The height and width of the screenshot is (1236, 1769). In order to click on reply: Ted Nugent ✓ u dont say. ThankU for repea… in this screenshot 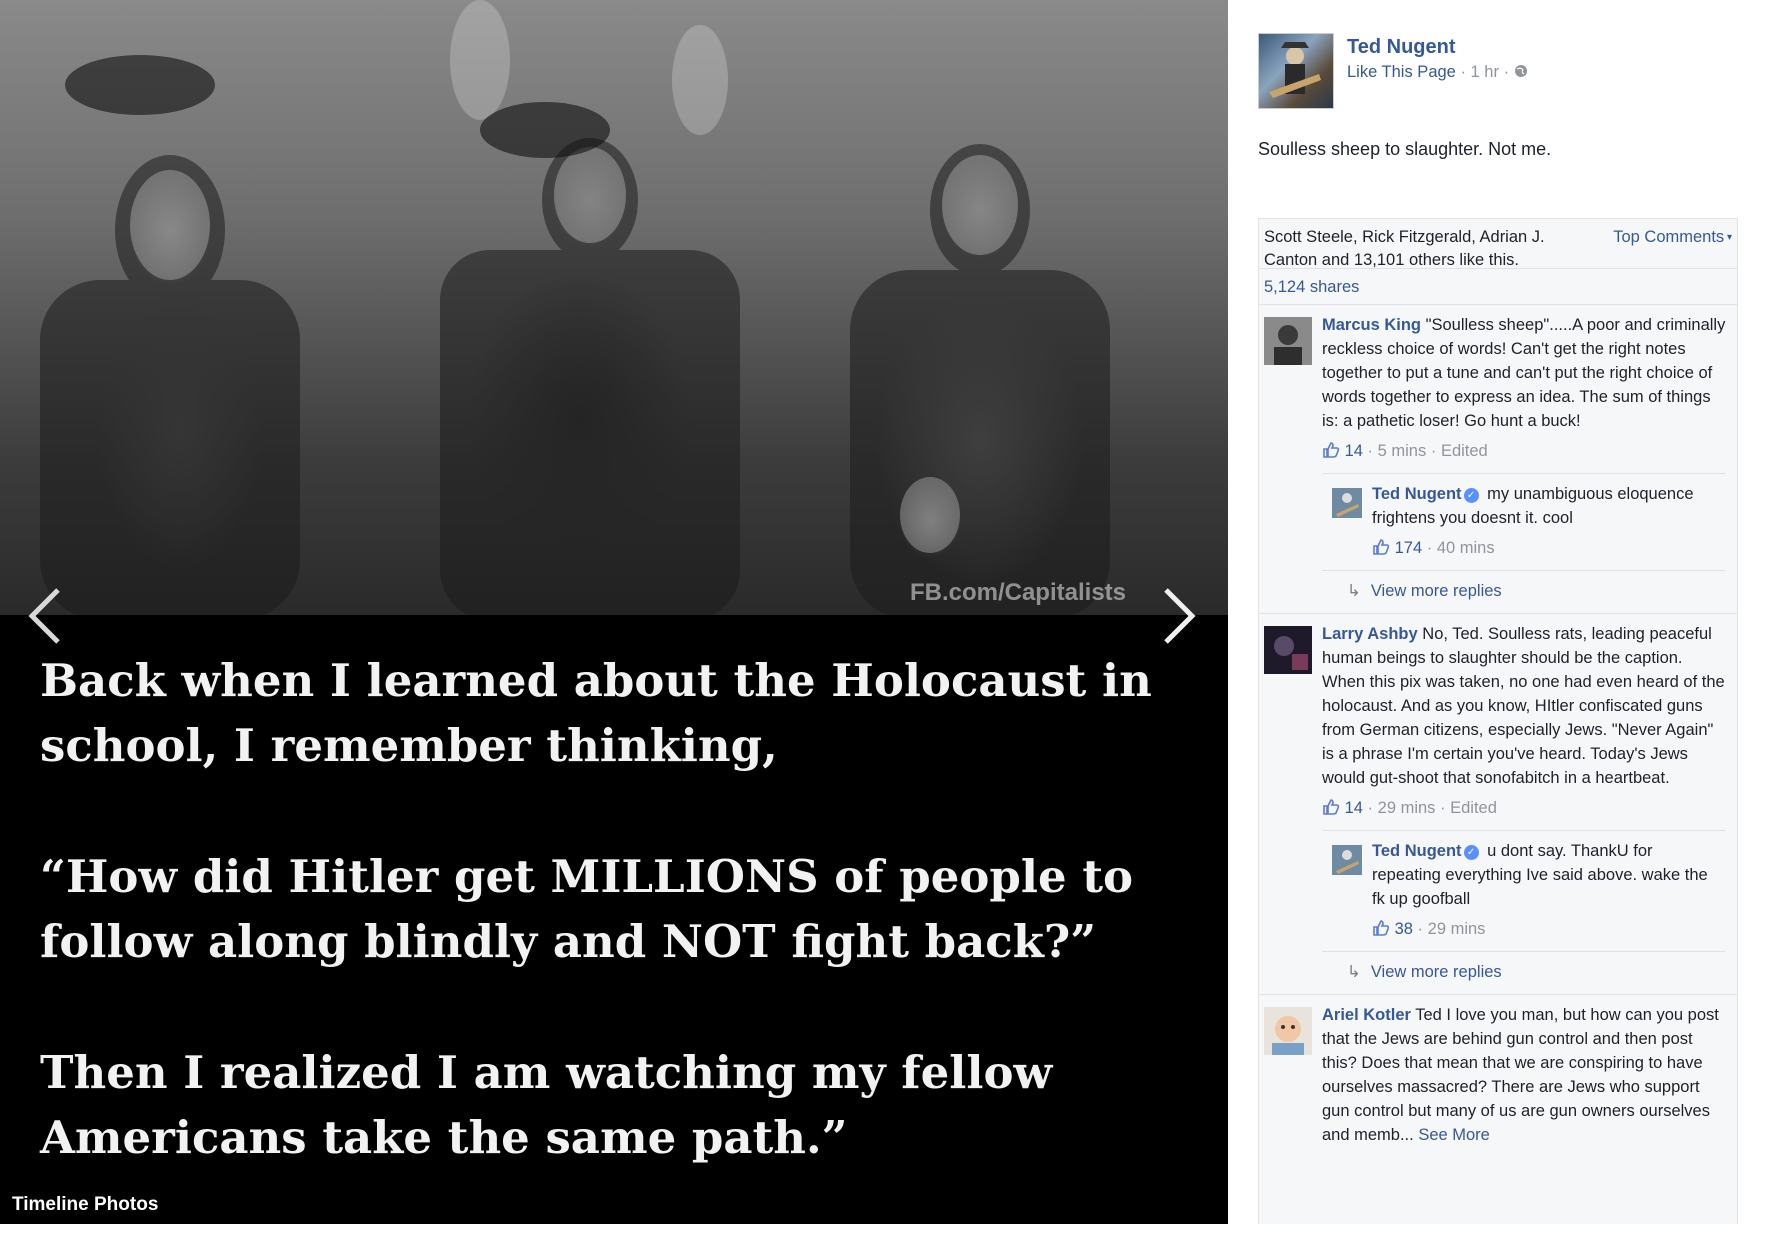, I will do `click(1523, 885)`.